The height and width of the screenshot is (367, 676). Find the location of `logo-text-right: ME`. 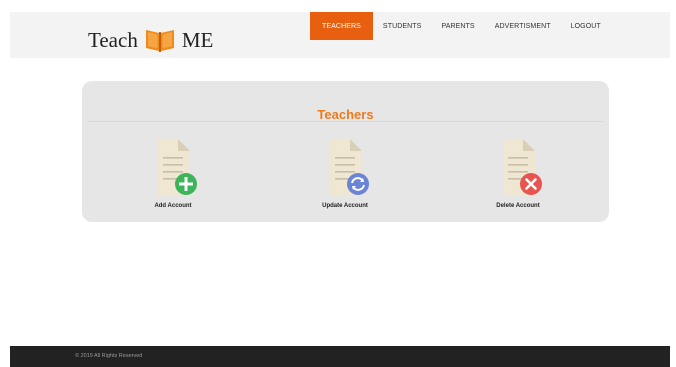

logo-text-right: ME is located at coordinates (197, 39).